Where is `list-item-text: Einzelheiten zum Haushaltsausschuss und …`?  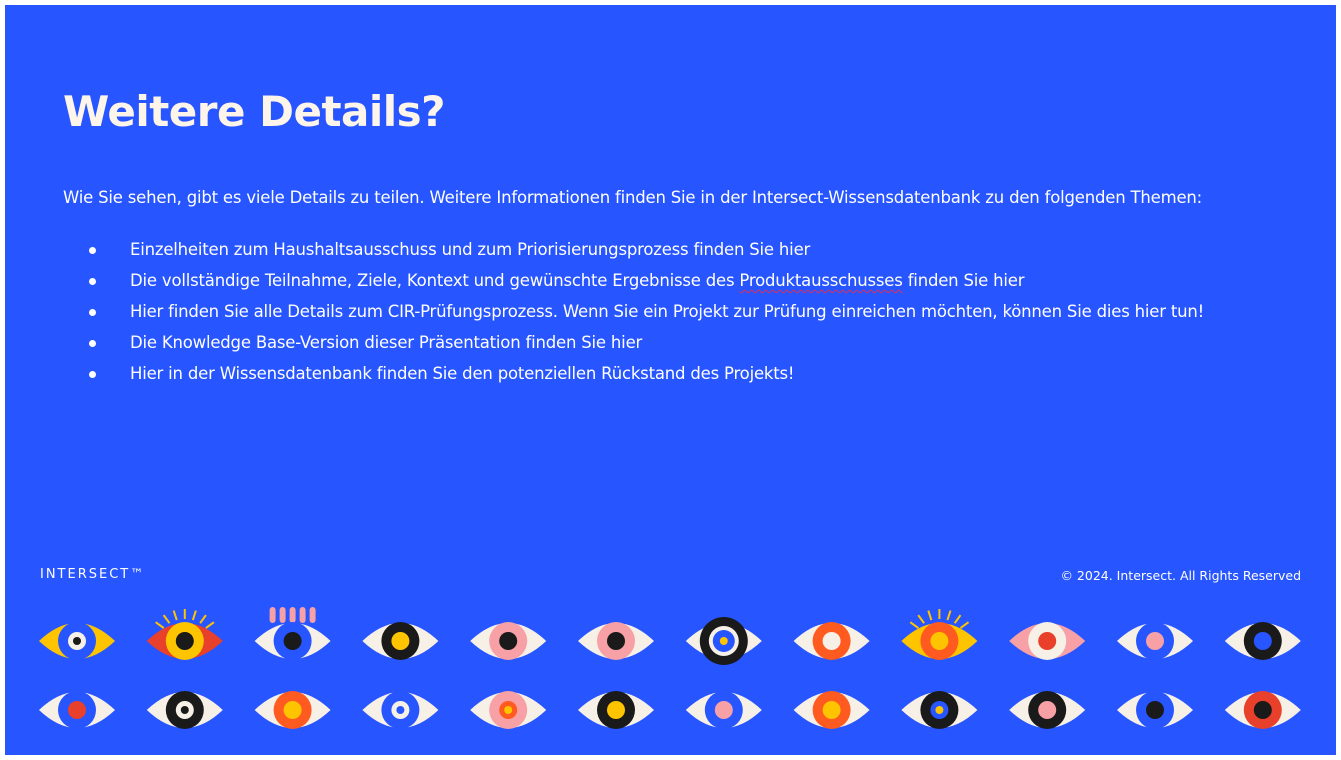 list-item-text: Einzelheiten zum Haushaltsausschuss und … is located at coordinates (470, 249).